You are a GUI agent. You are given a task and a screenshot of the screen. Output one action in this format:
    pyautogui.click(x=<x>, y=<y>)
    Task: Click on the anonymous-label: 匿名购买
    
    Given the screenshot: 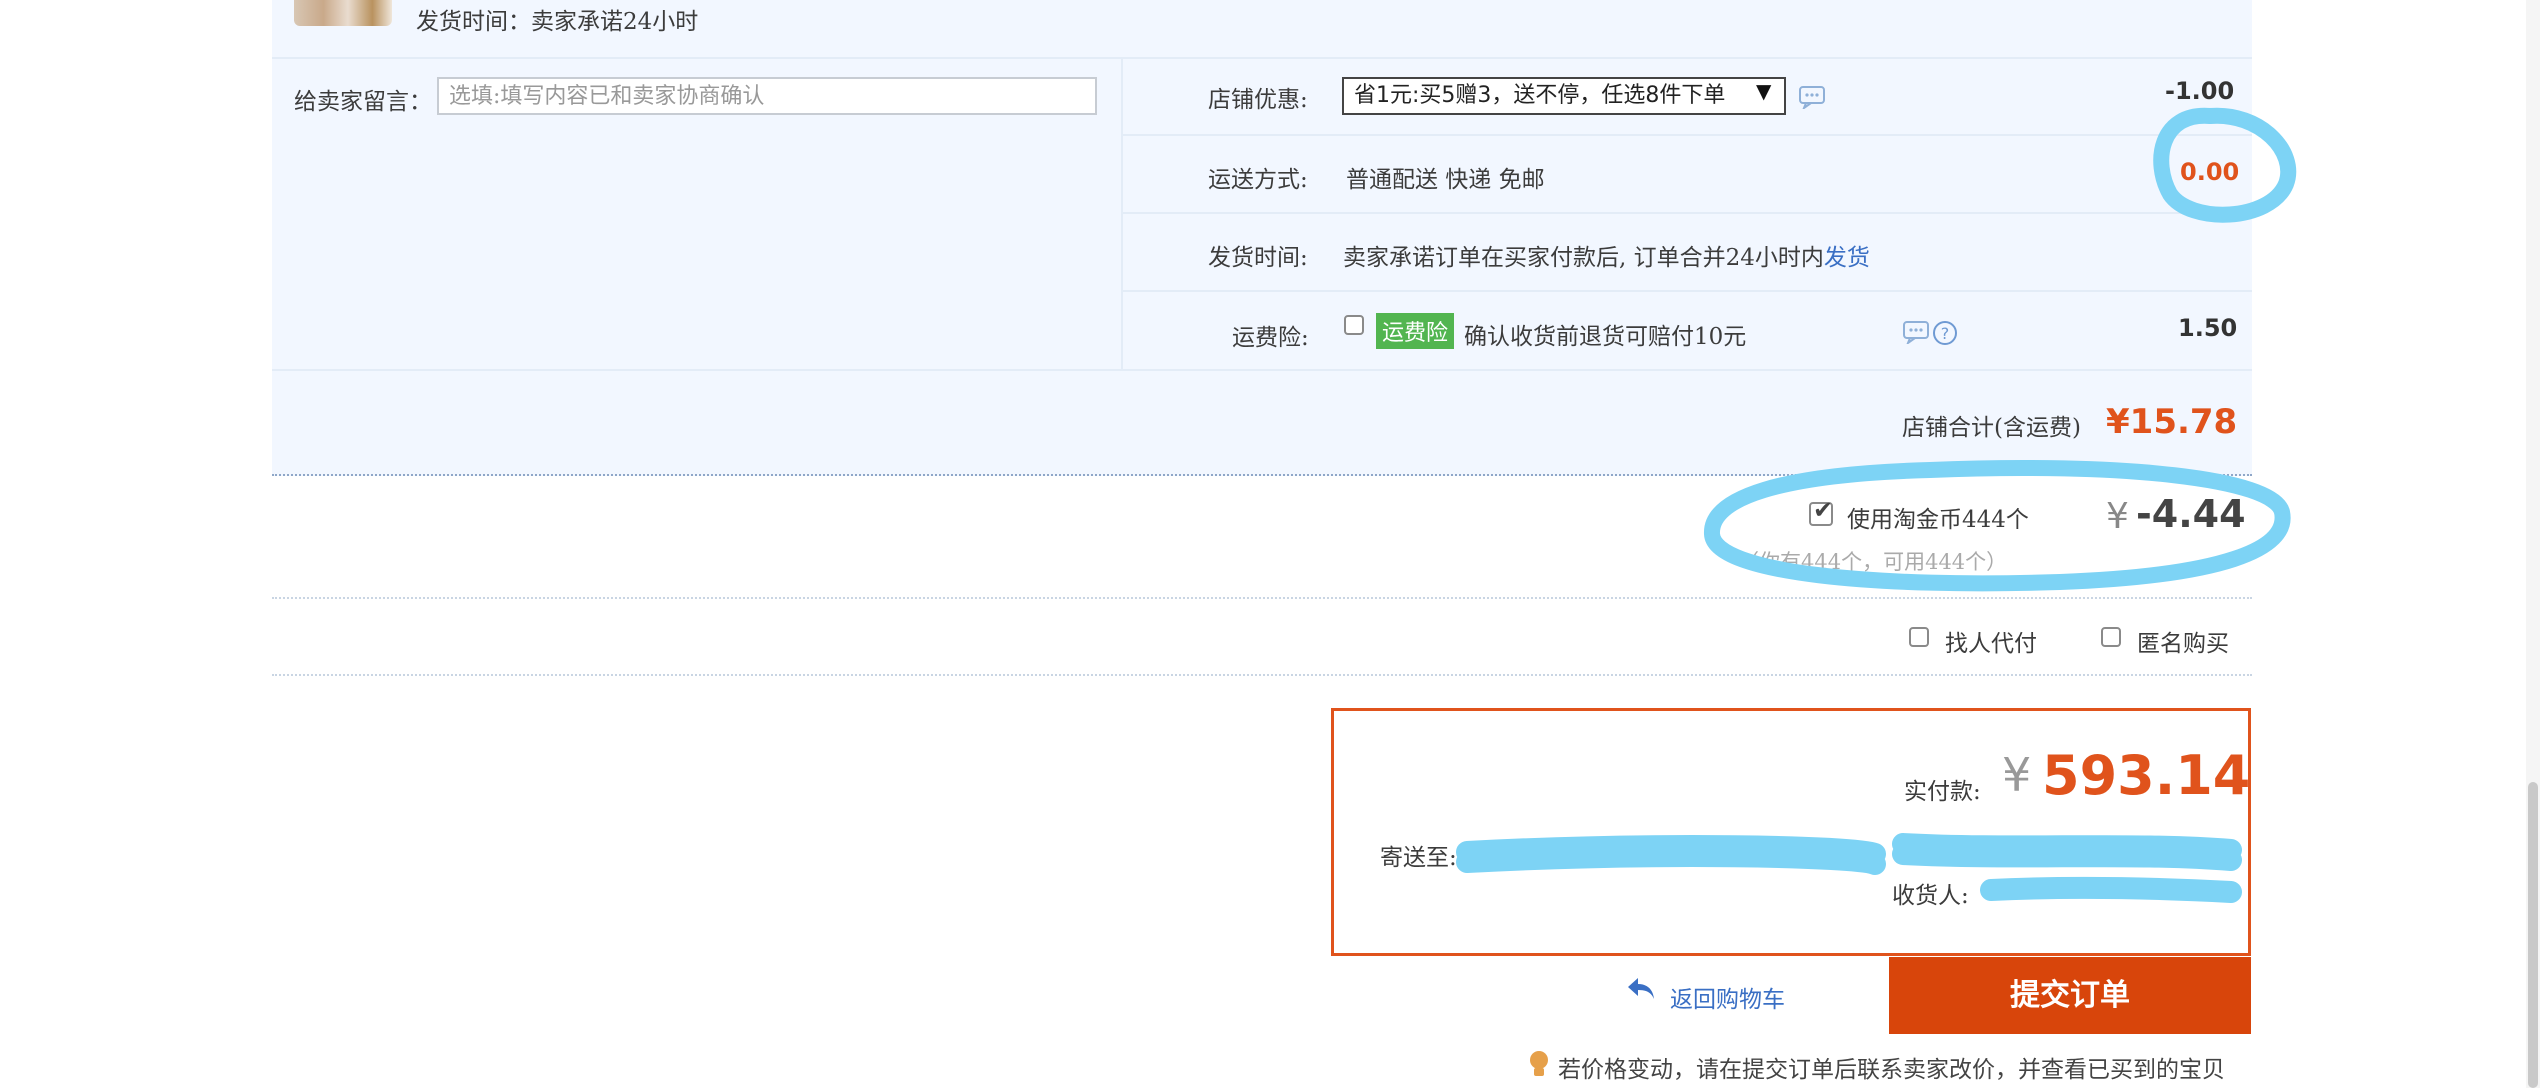 What is the action you would take?
    pyautogui.click(x=2183, y=644)
    